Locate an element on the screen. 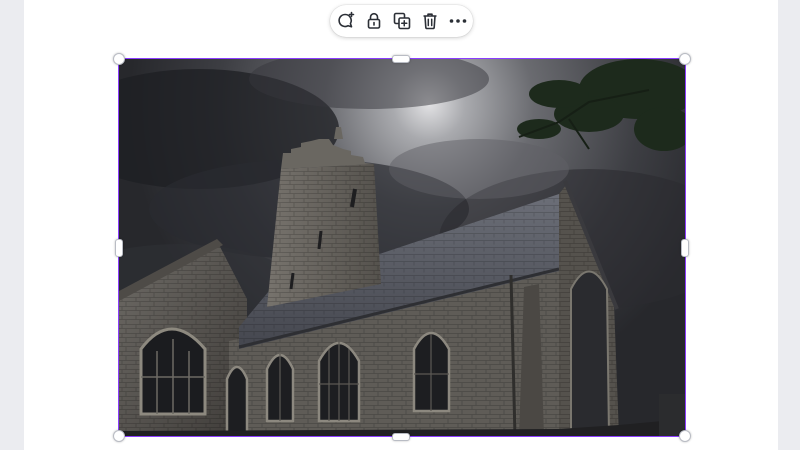  duplicate-icon is located at coordinates (401, 21).